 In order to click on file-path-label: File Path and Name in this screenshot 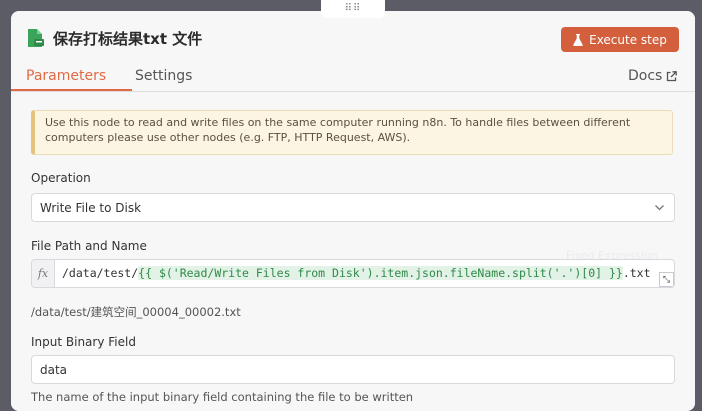, I will do `click(89, 246)`.